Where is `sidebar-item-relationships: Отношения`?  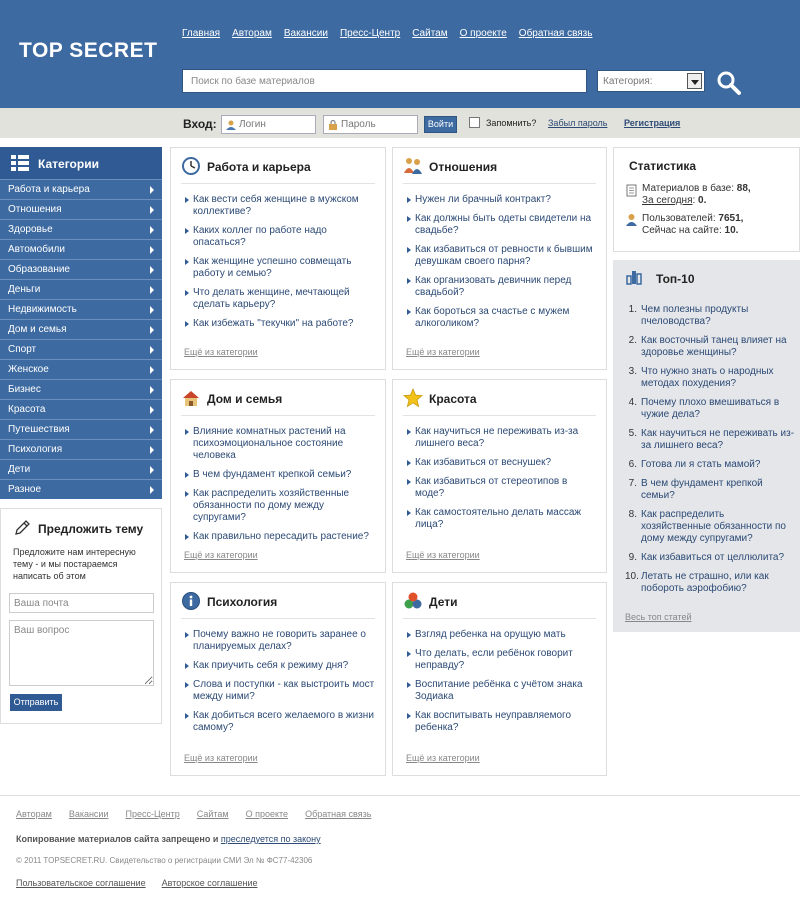 sidebar-item-relationships: Отношения is located at coordinates (81, 209).